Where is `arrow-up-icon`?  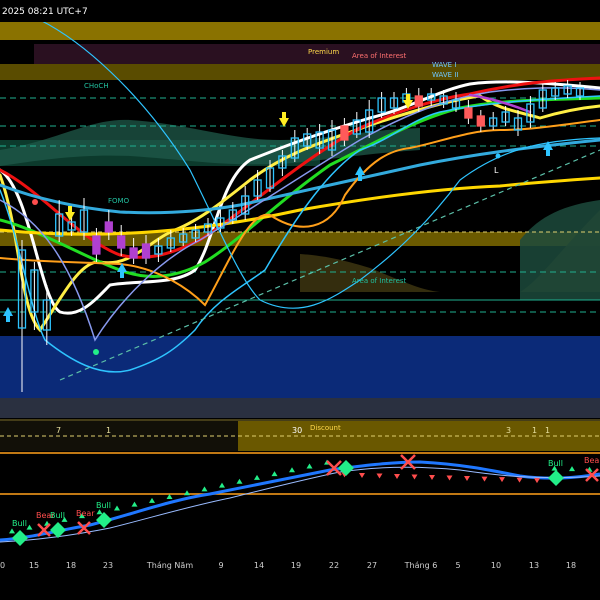 arrow-up-icon is located at coordinates (360, 170).